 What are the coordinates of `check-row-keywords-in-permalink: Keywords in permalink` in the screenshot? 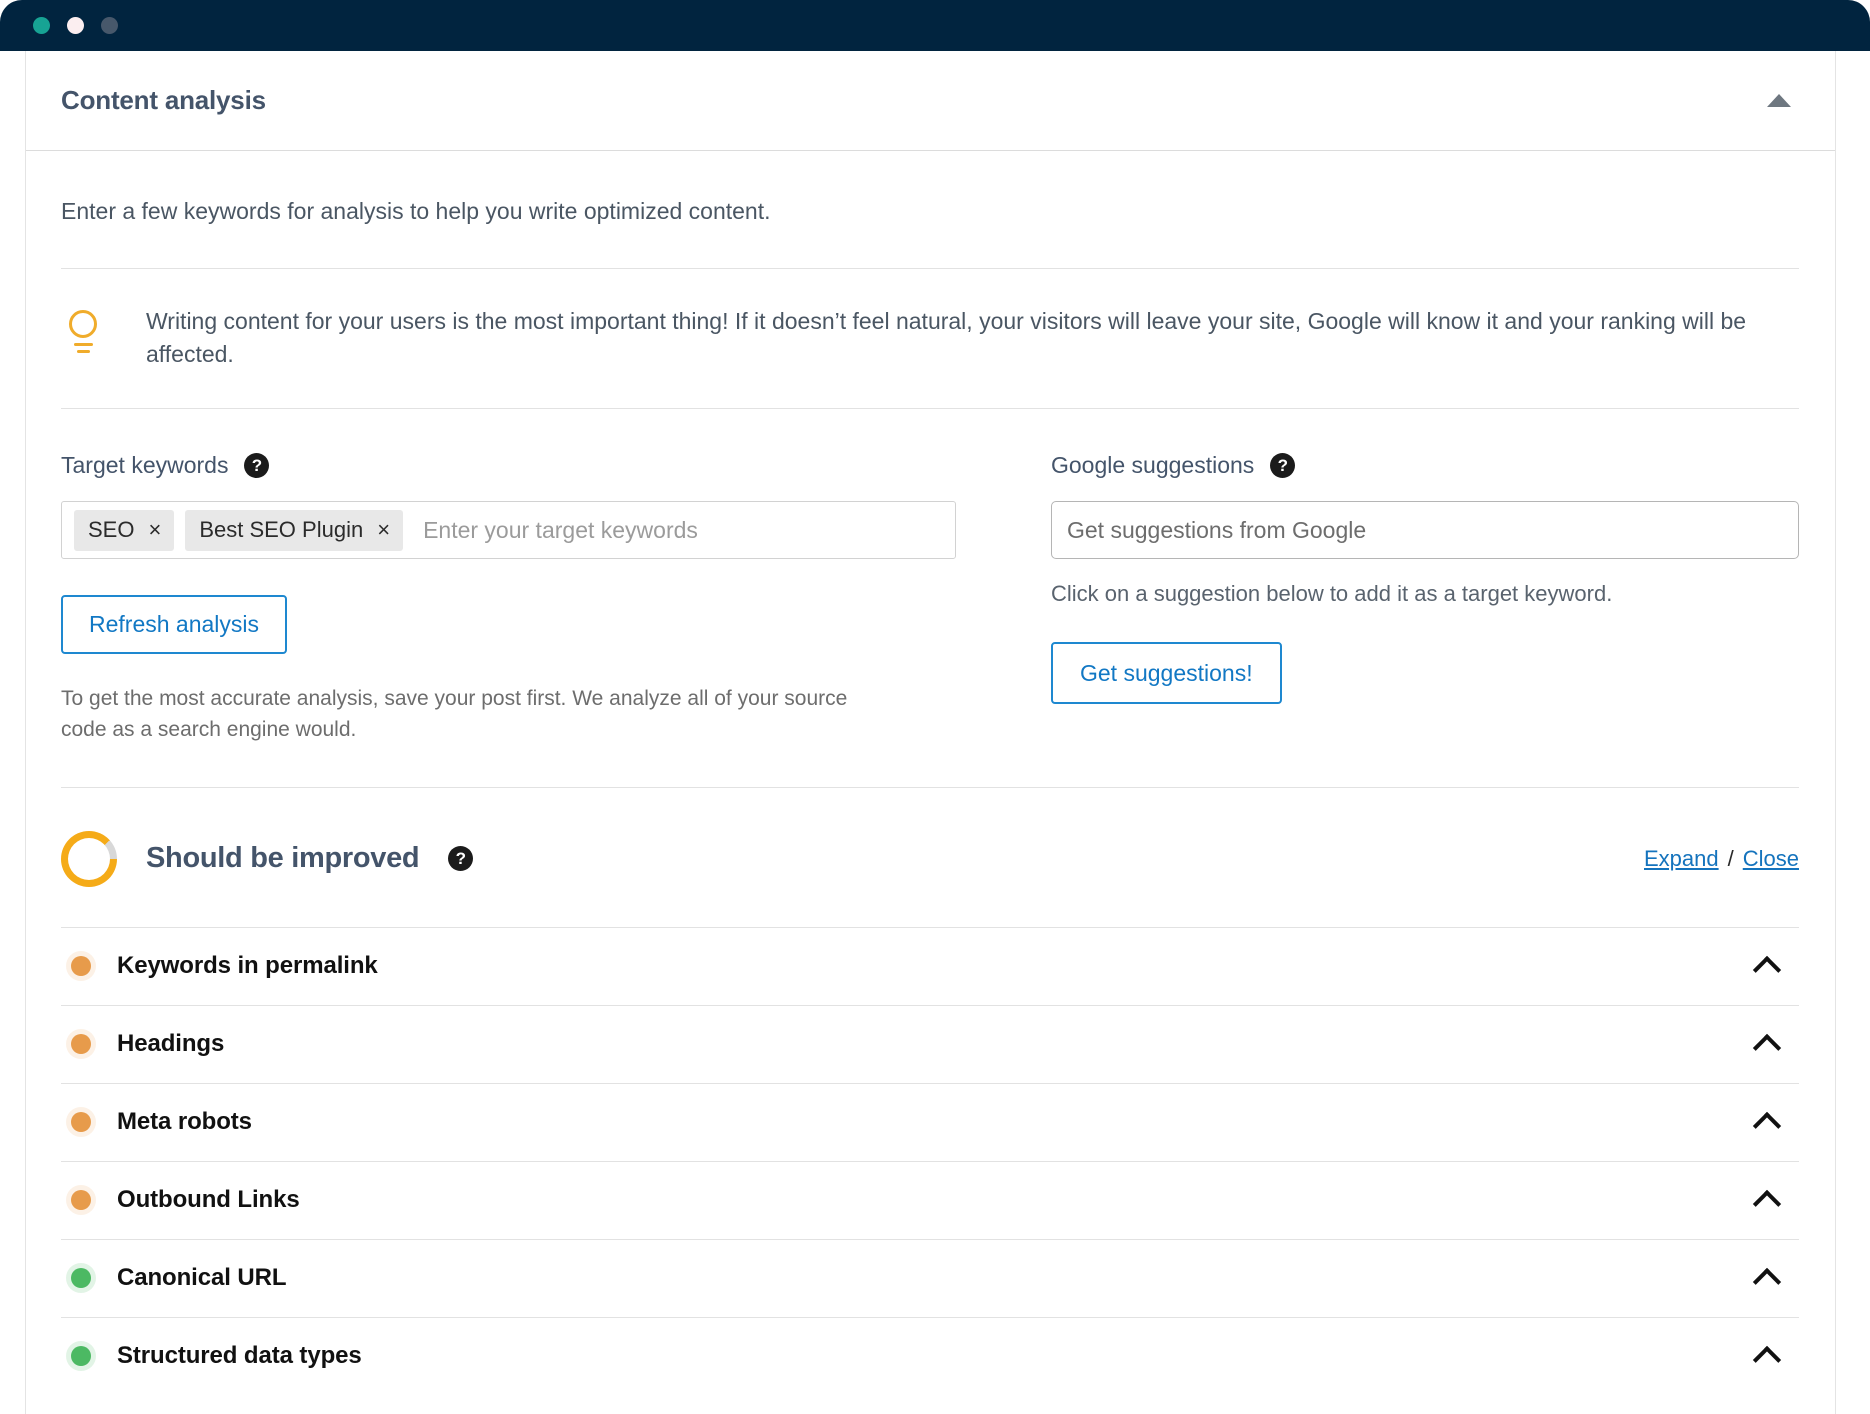 It's located at (930, 965).